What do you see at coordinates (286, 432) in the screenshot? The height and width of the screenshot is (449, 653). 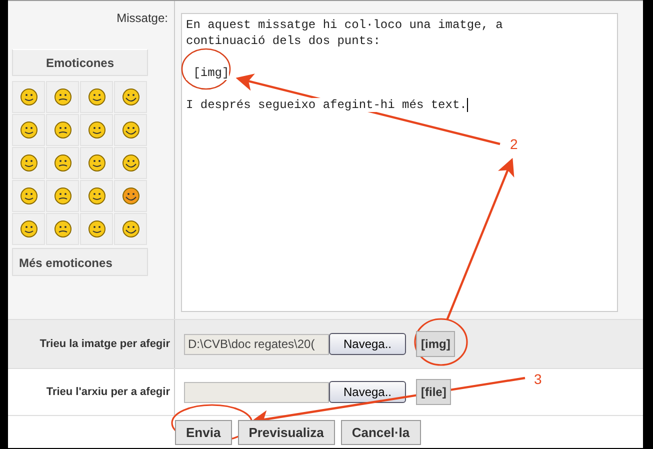 I see `preview-button: Previsualiza` at bounding box center [286, 432].